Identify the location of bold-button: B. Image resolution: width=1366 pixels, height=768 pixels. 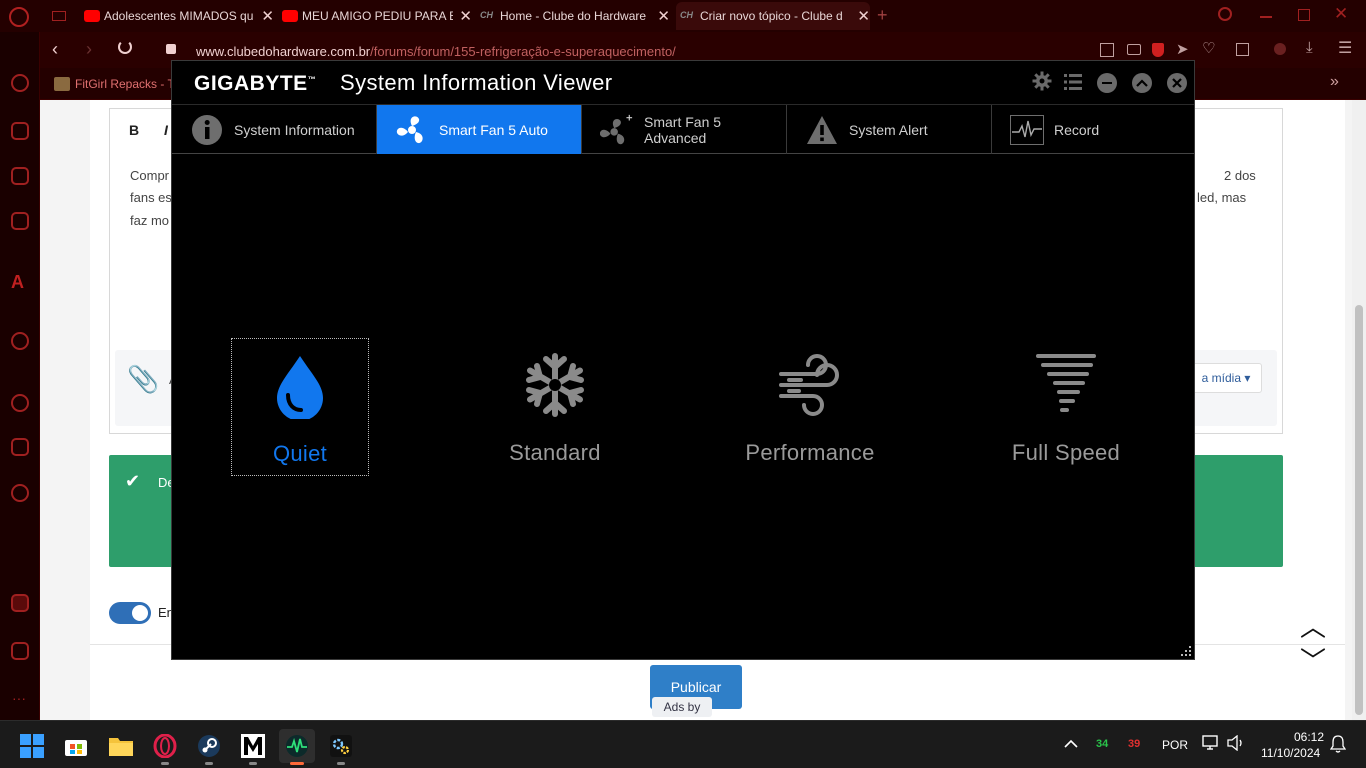
(134, 130).